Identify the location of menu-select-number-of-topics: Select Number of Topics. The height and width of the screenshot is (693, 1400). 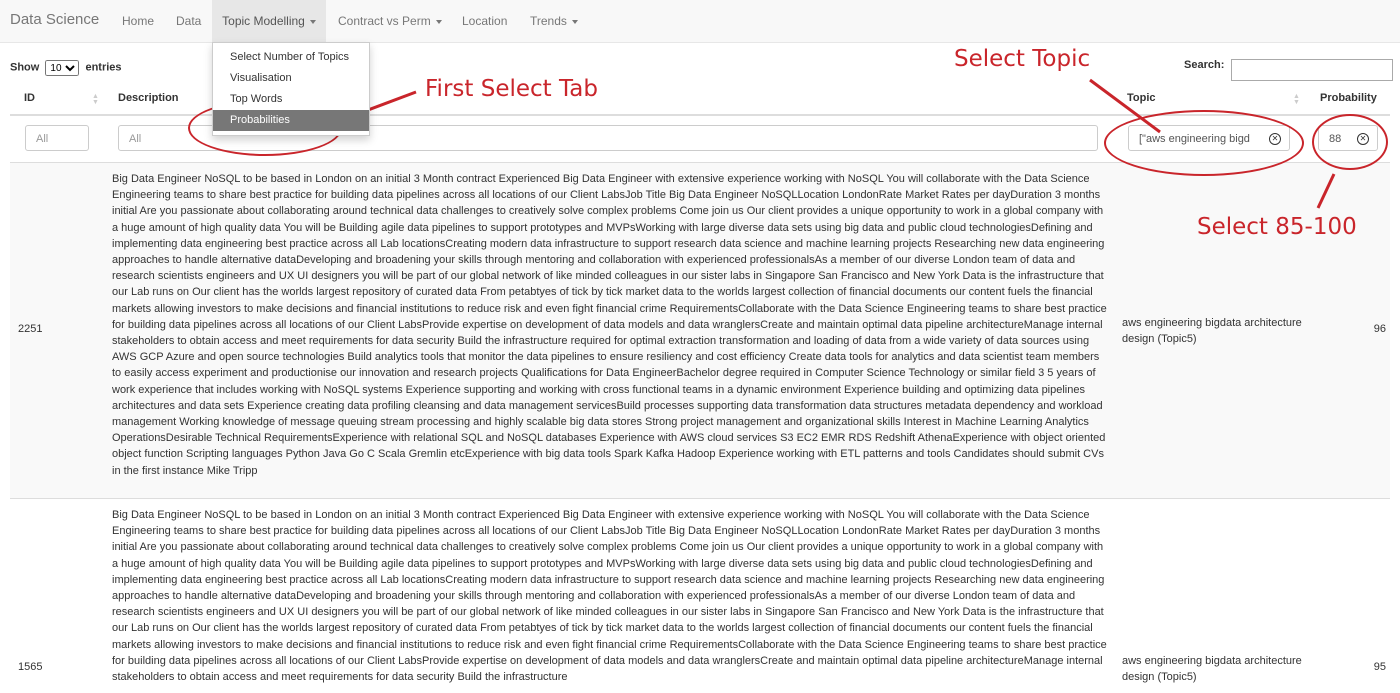
(291, 57).